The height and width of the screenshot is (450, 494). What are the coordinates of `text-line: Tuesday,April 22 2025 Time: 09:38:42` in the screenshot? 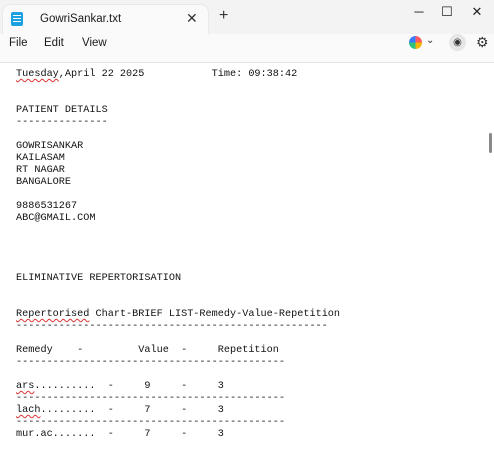 It's located at (178, 75).